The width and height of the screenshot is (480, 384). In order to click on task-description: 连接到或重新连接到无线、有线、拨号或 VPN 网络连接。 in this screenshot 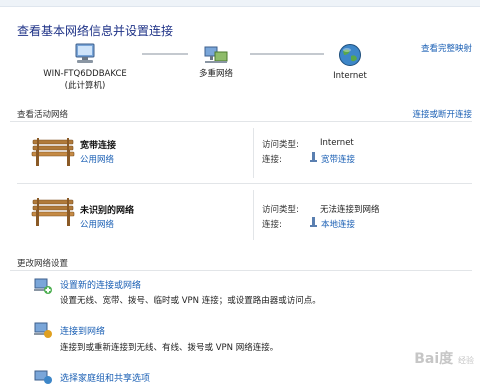, I will do `click(169, 348)`.